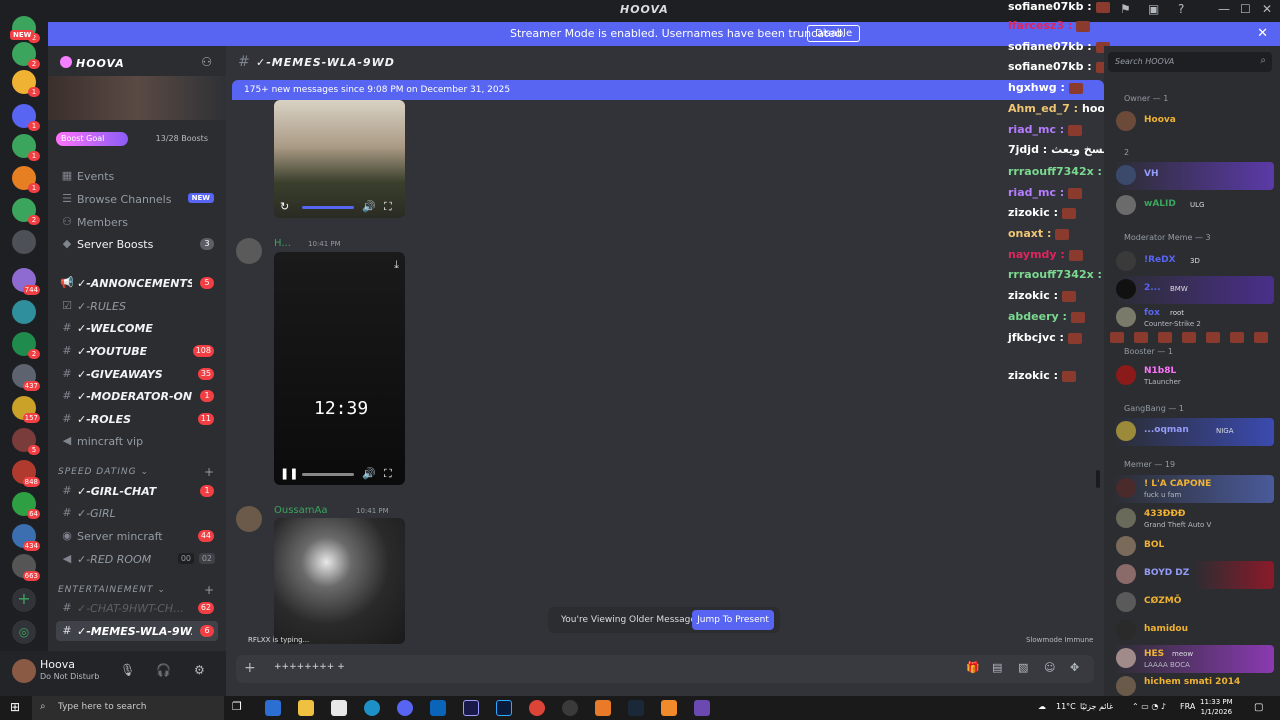 The width and height of the screenshot is (1280, 720). Describe the element at coordinates (570, 708) in the screenshot. I see `obs-icon` at that location.